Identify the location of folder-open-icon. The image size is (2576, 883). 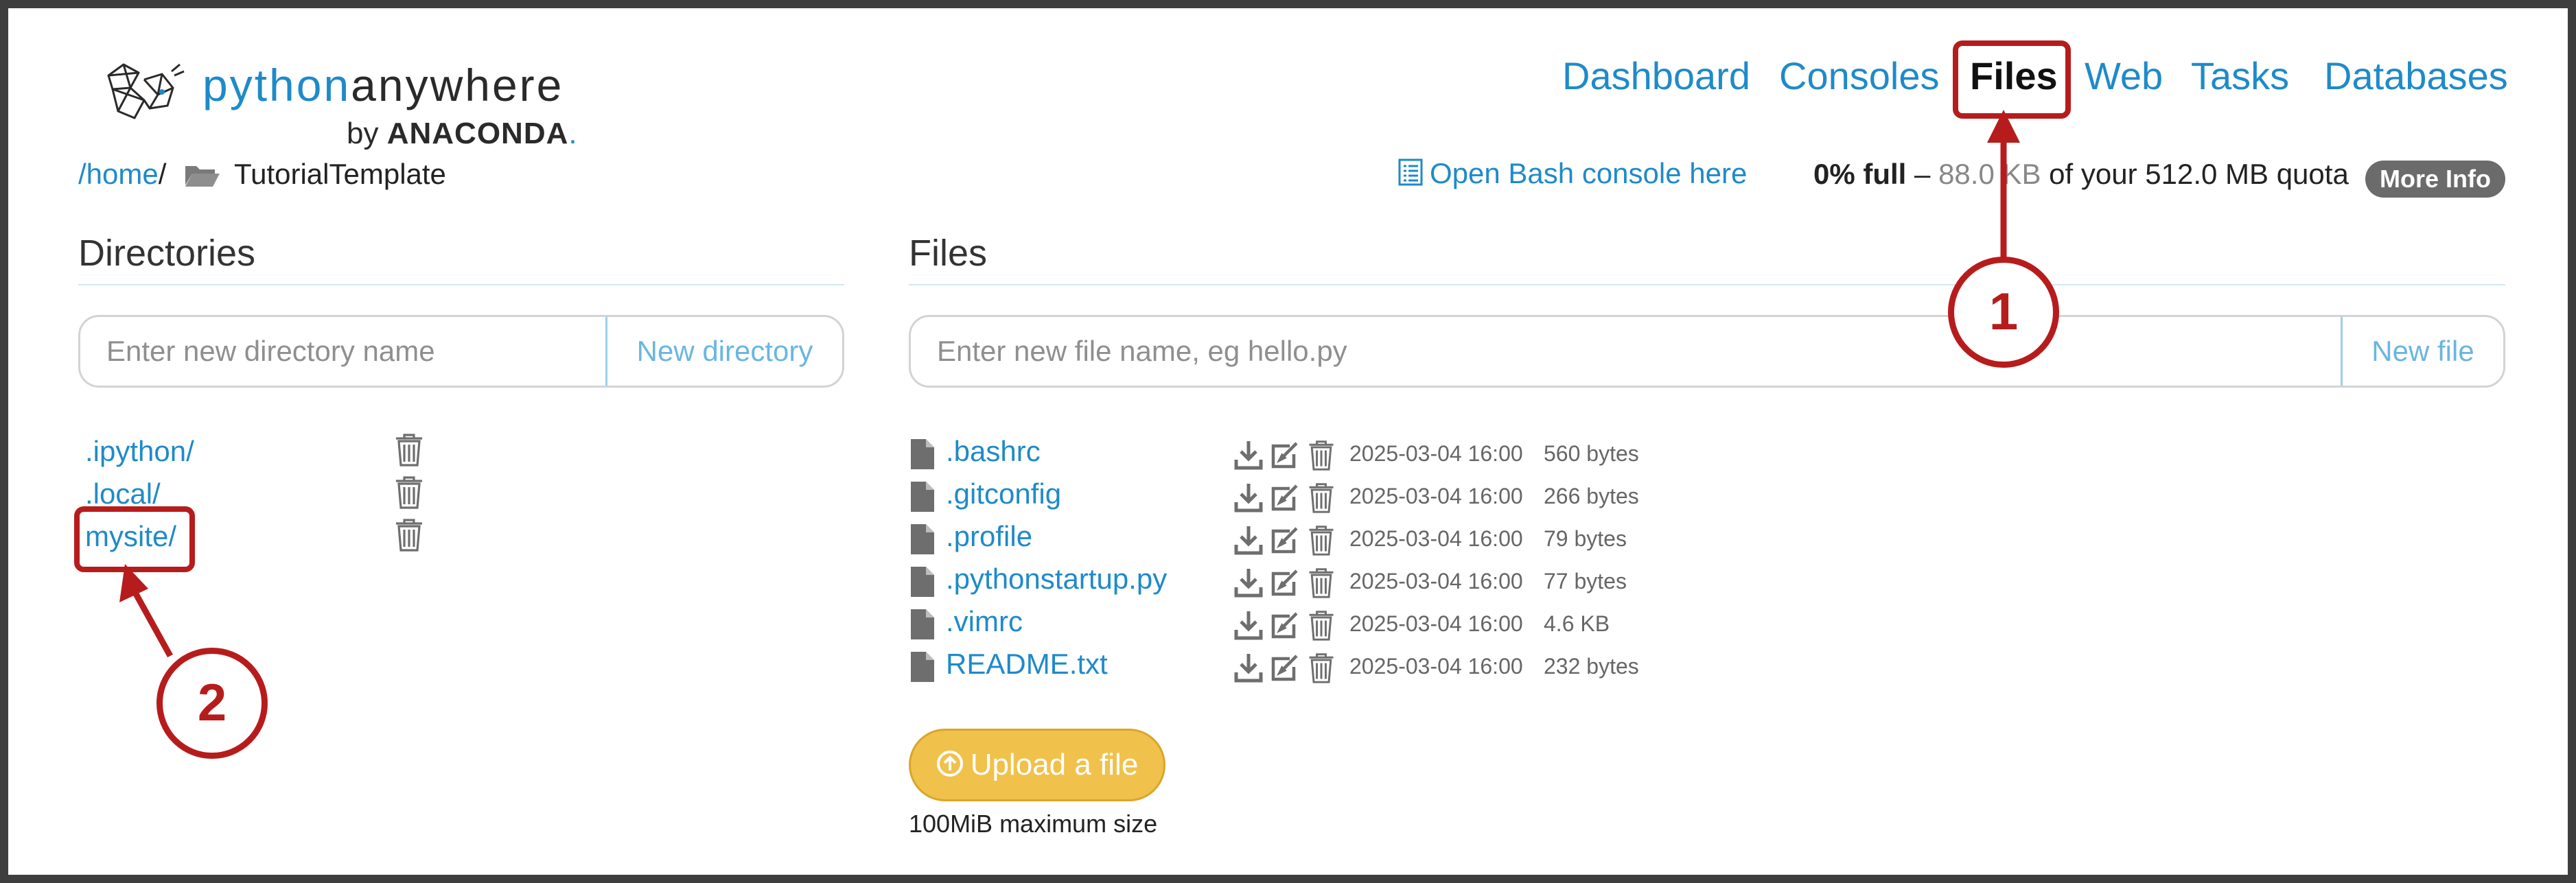
(202, 176).